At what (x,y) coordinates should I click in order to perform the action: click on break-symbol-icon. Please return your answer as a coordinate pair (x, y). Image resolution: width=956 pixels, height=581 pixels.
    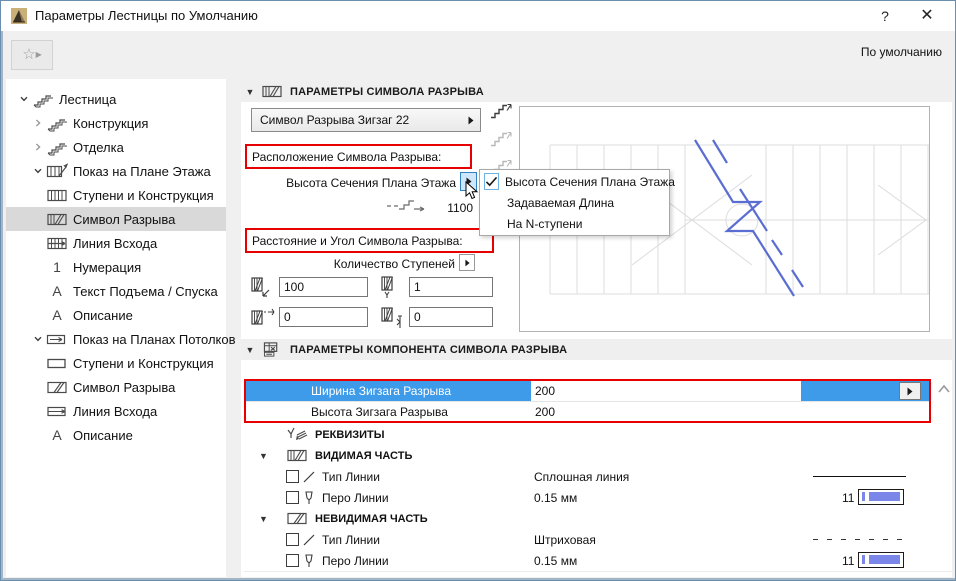
    Looking at the image, I should click on (272, 91).